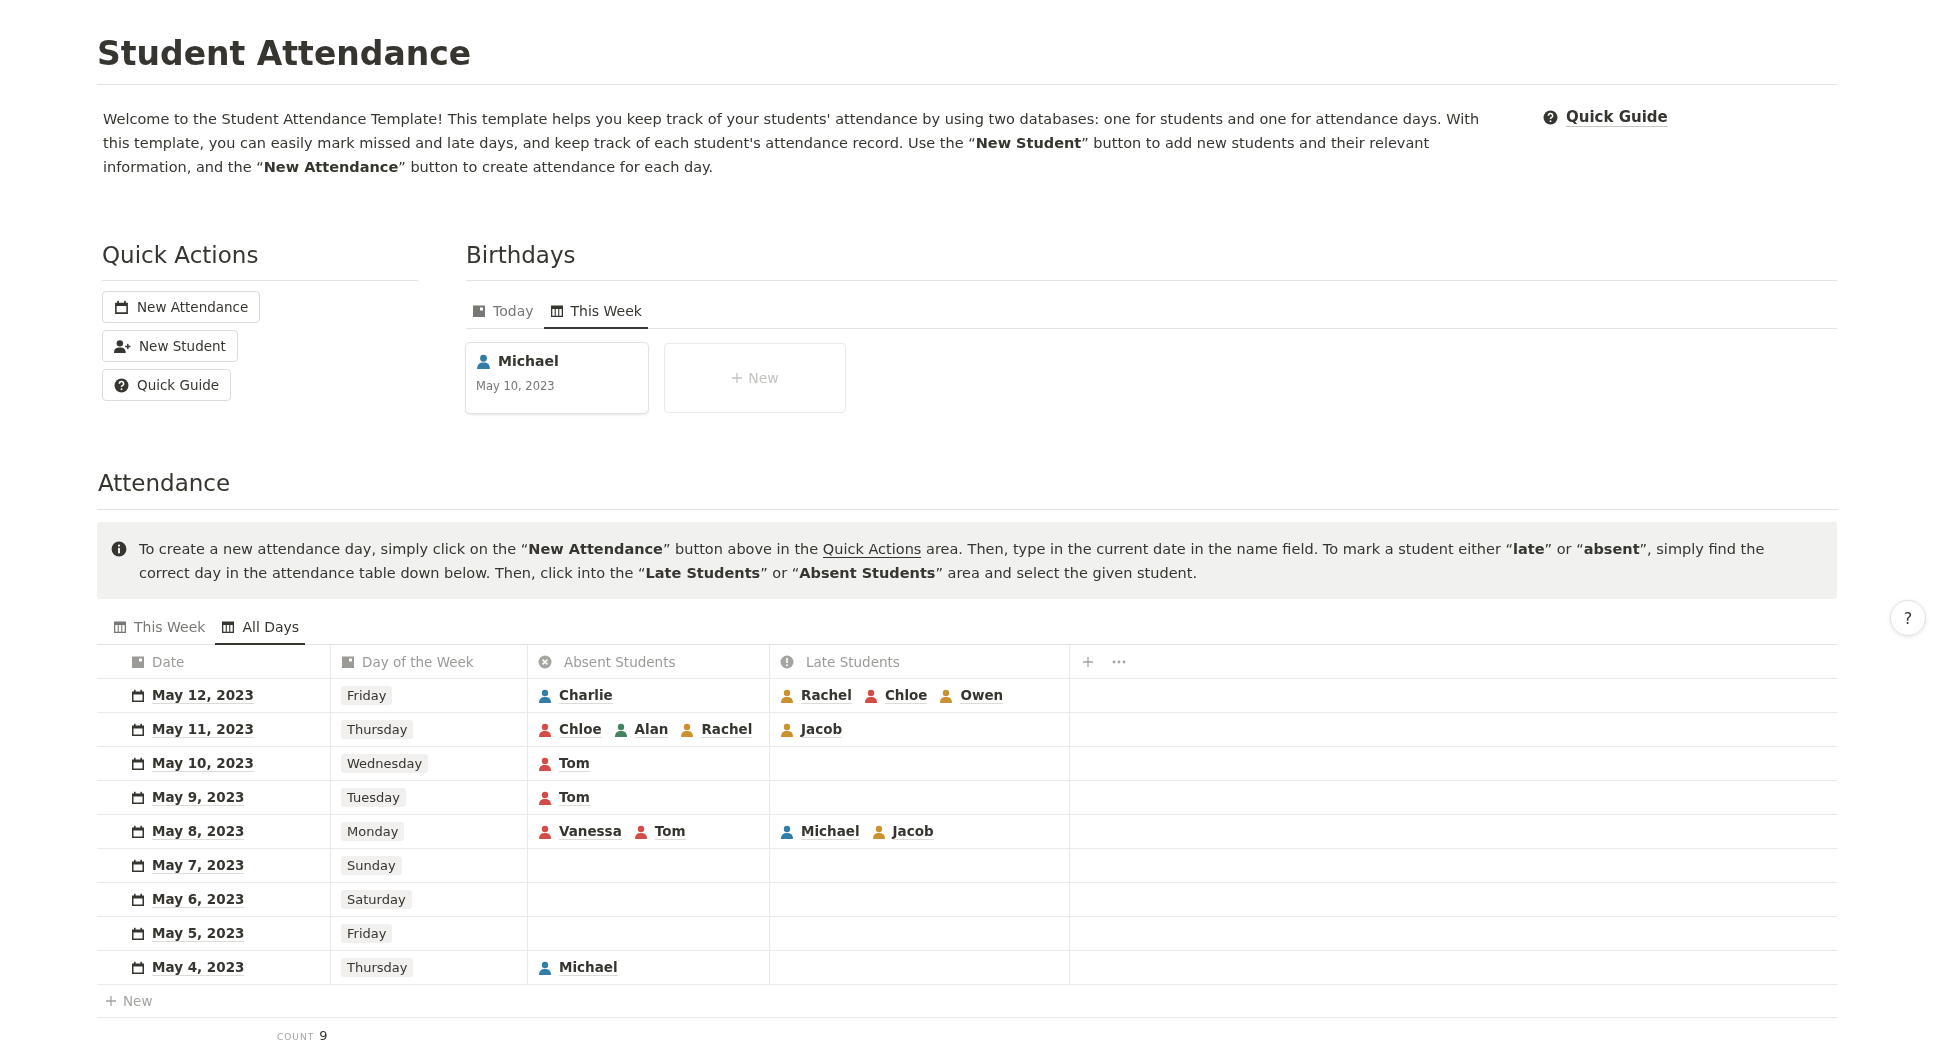  Describe the element at coordinates (285, 54) in the screenshot. I see `page-title: Student Attendance` at that location.